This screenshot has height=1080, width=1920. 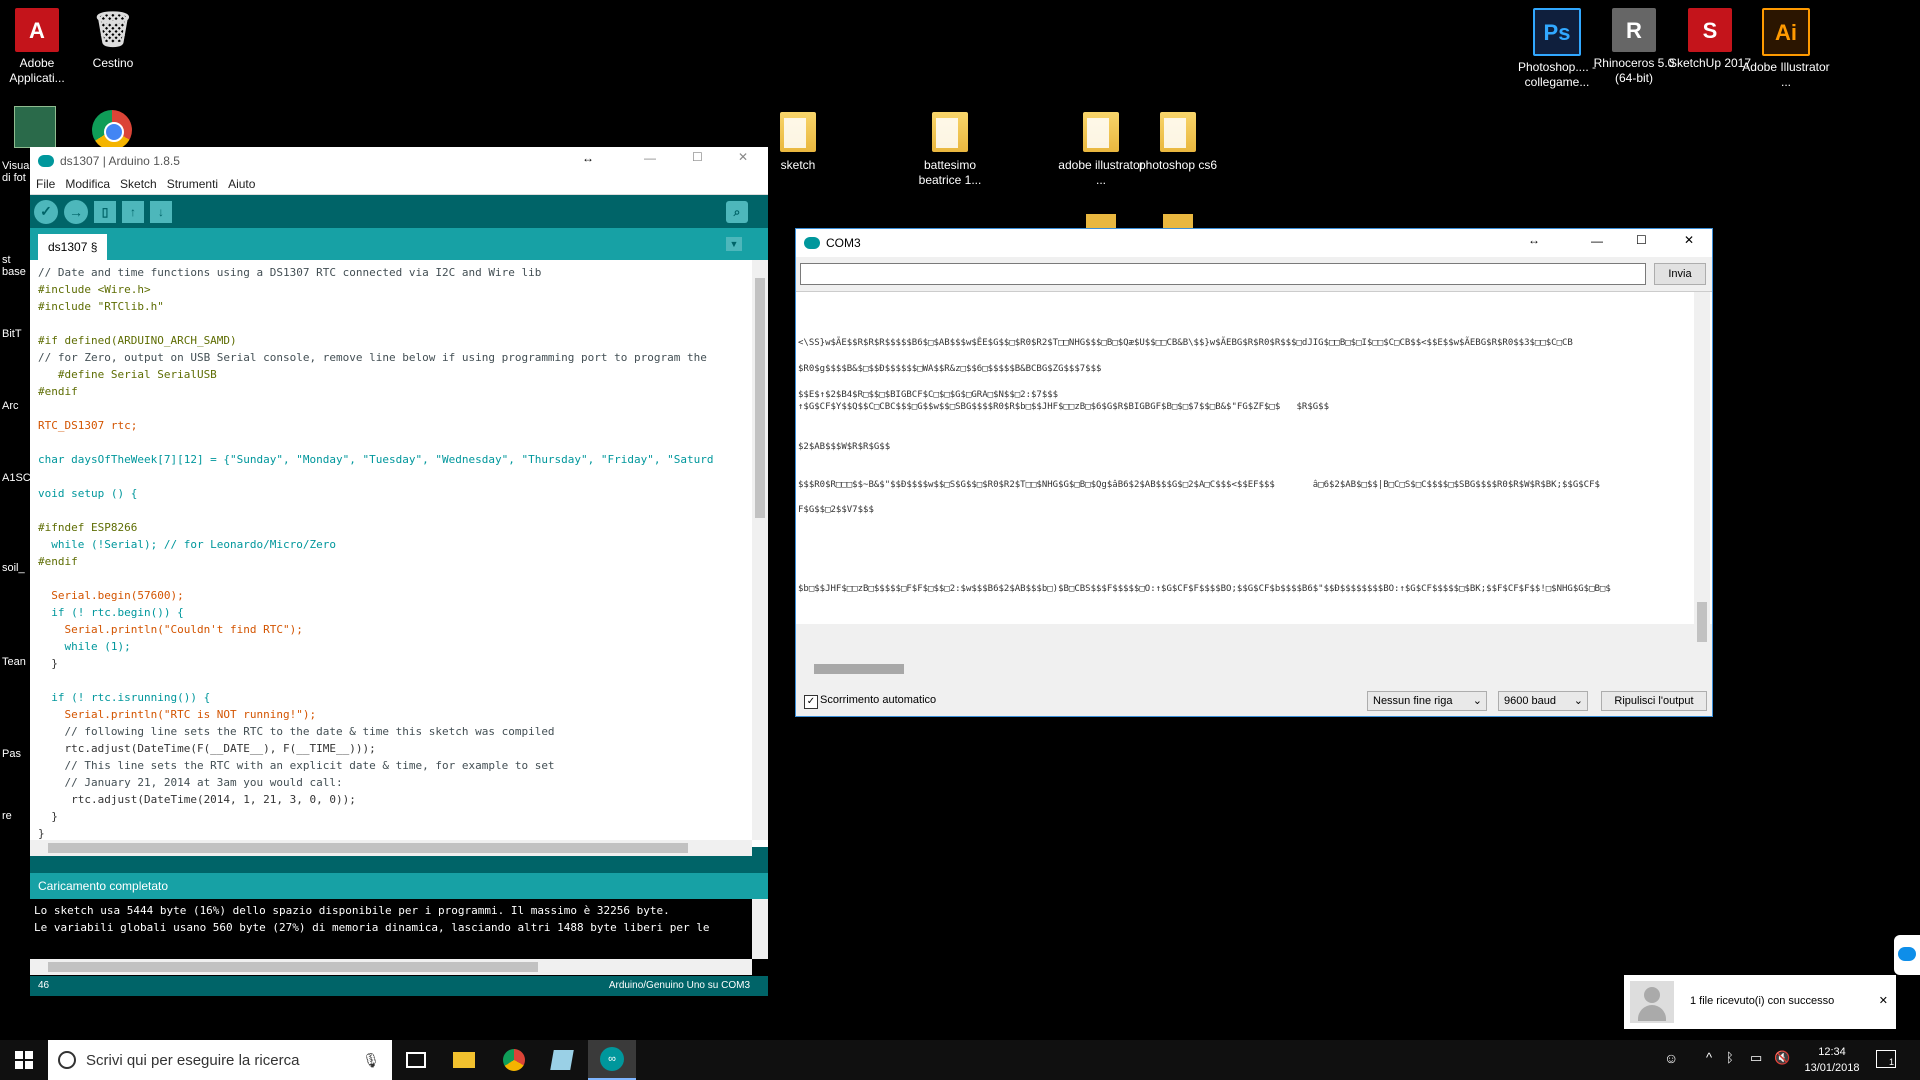 What do you see at coordinates (393, 714) in the screenshot?
I see `code-line: Serial.println("RTC is NOT running!");` at bounding box center [393, 714].